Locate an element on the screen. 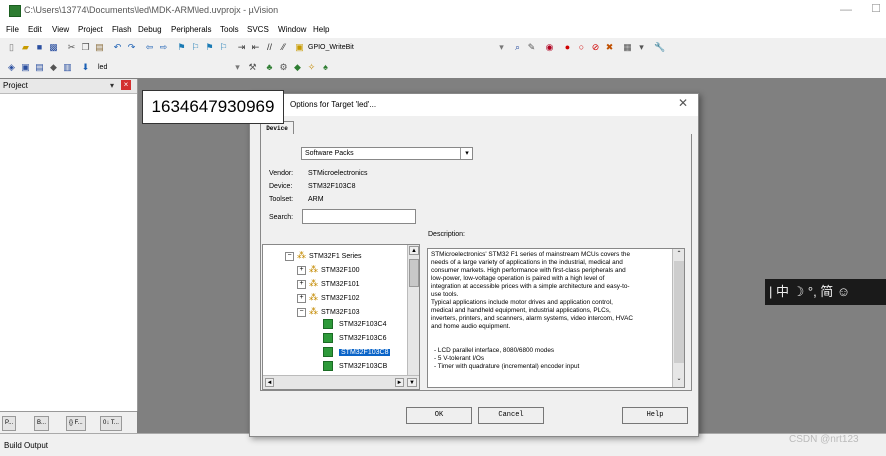  function-combo: GPIO_WriteBit is located at coordinates (346, 47).